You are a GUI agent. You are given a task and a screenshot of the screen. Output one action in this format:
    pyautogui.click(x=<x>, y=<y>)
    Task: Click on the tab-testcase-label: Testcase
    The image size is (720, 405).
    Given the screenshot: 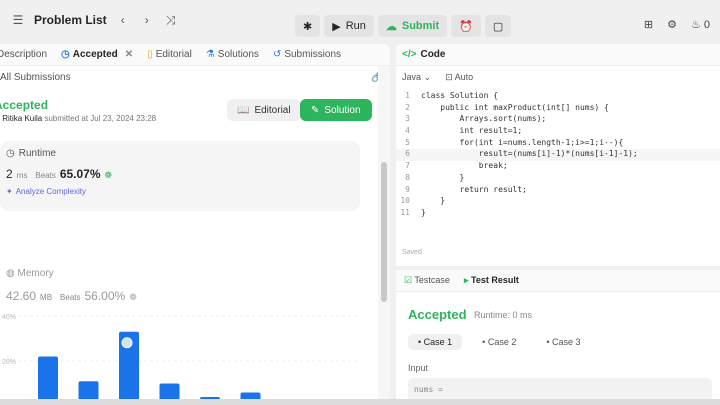 What is the action you would take?
    pyautogui.click(x=432, y=280)
    